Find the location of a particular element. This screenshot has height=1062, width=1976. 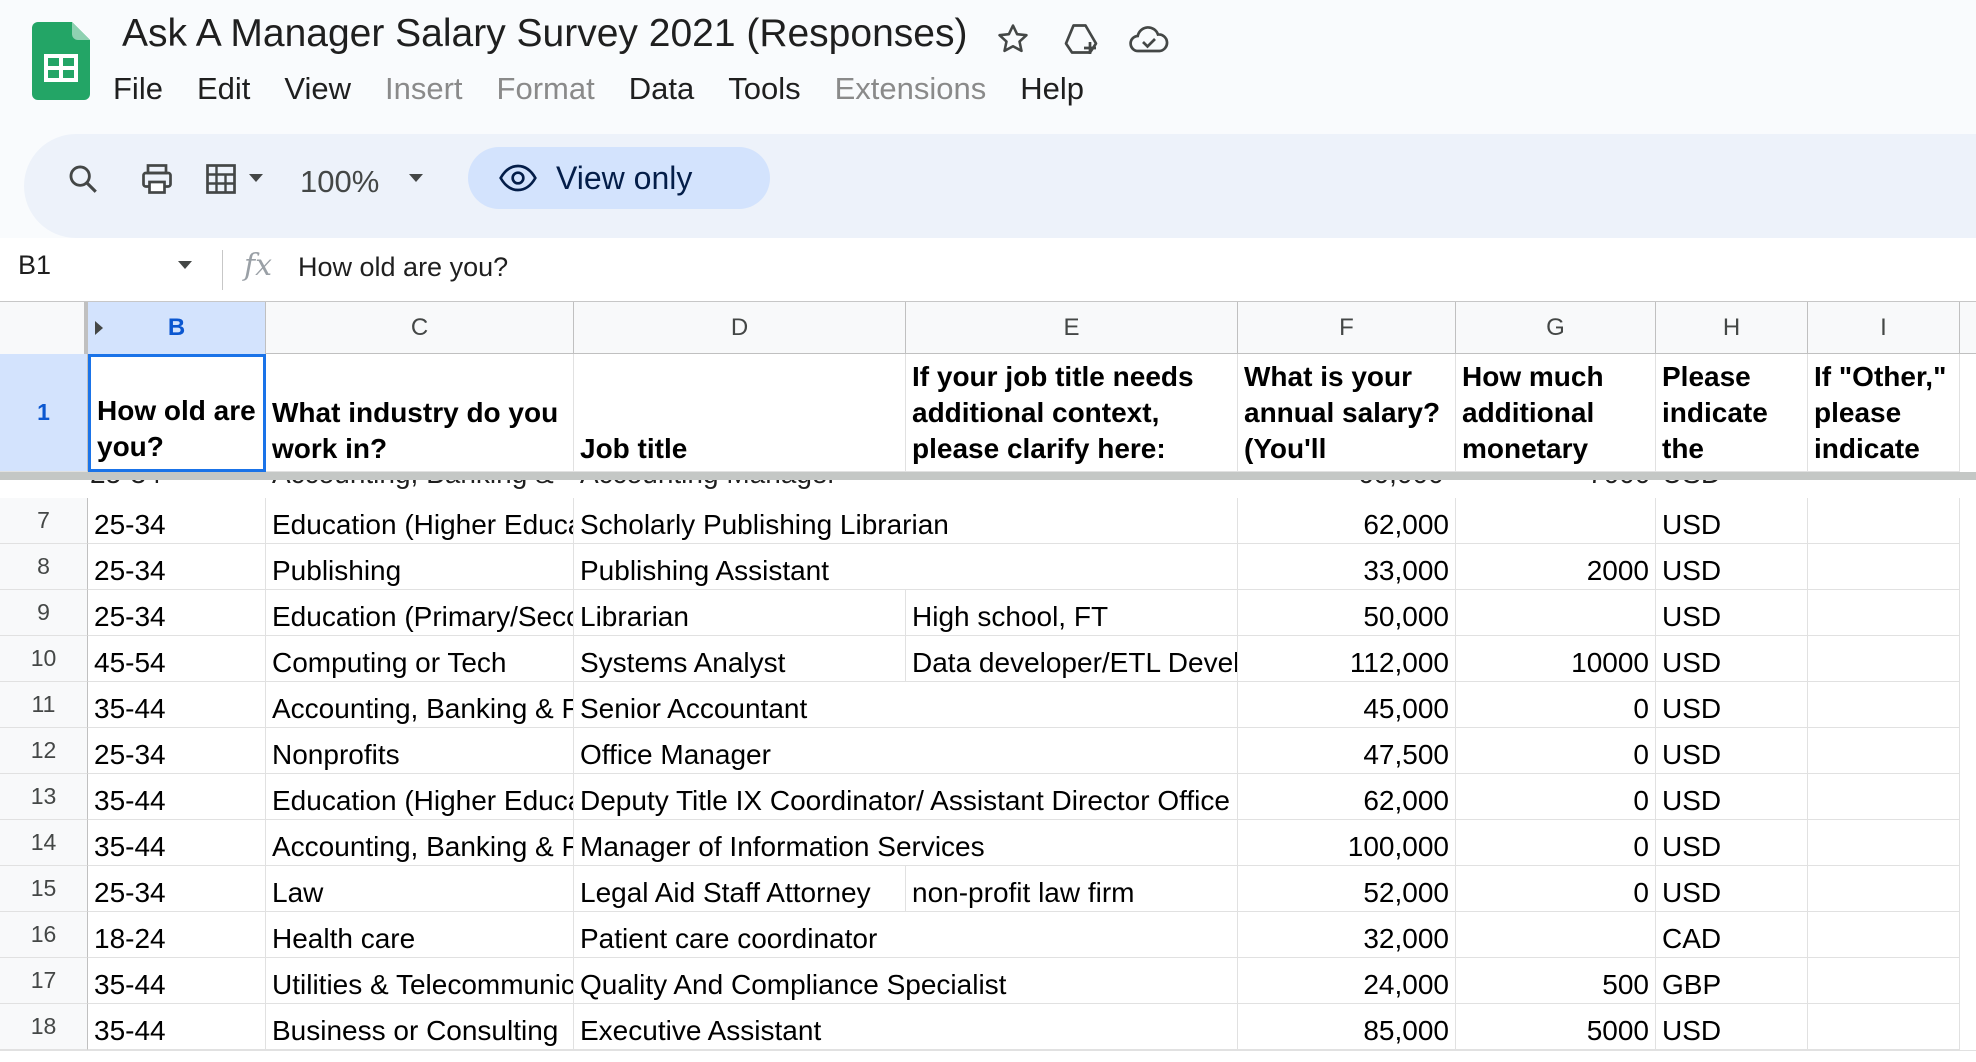

menu-format: Format is located at coordinates (546, 89).